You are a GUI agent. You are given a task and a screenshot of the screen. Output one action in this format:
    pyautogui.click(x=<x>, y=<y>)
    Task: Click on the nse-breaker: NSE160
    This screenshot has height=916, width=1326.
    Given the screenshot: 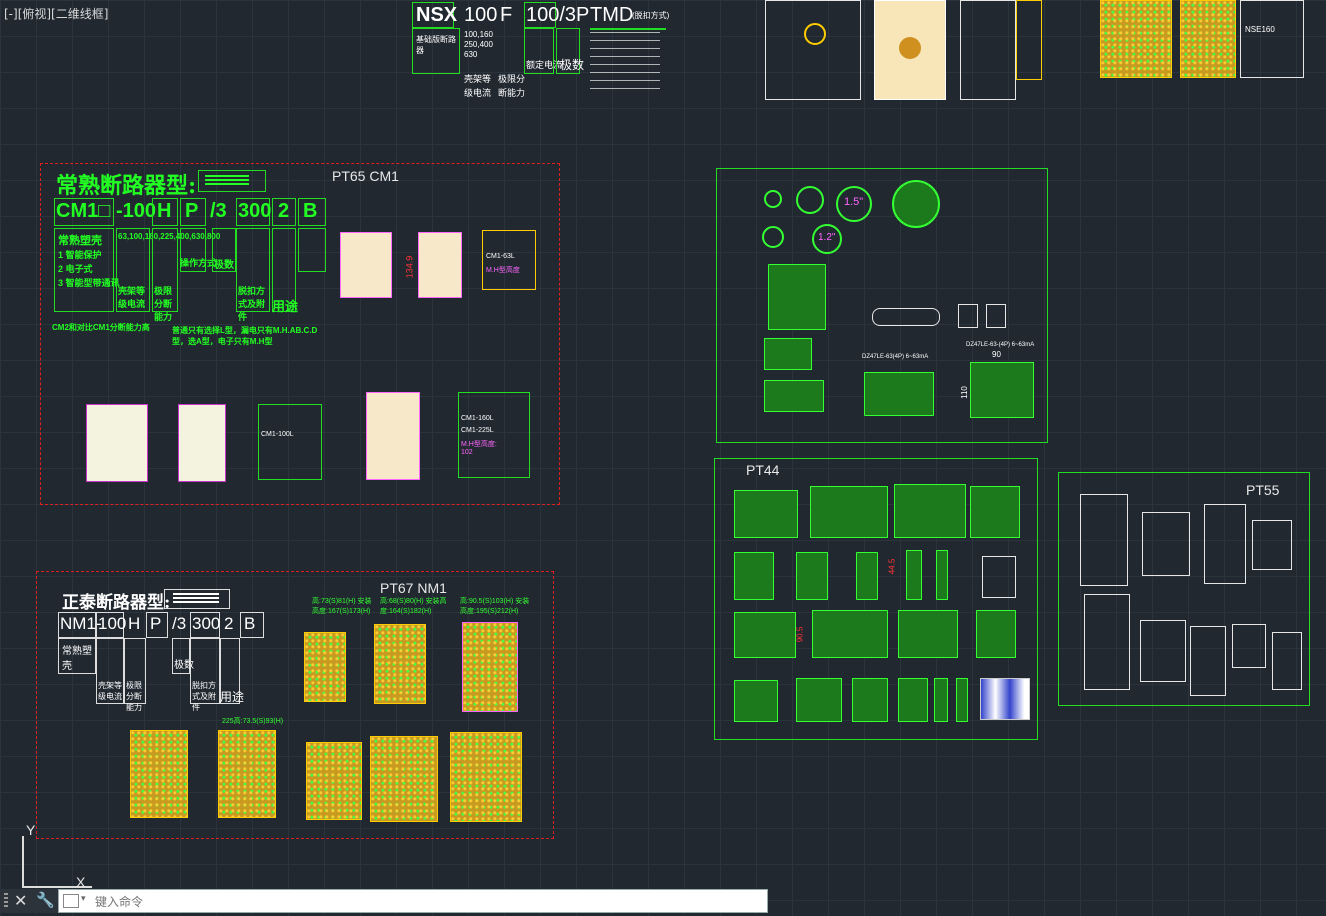 What is the action you would take?
    pyautogui.click(x=1272, y=39)
    